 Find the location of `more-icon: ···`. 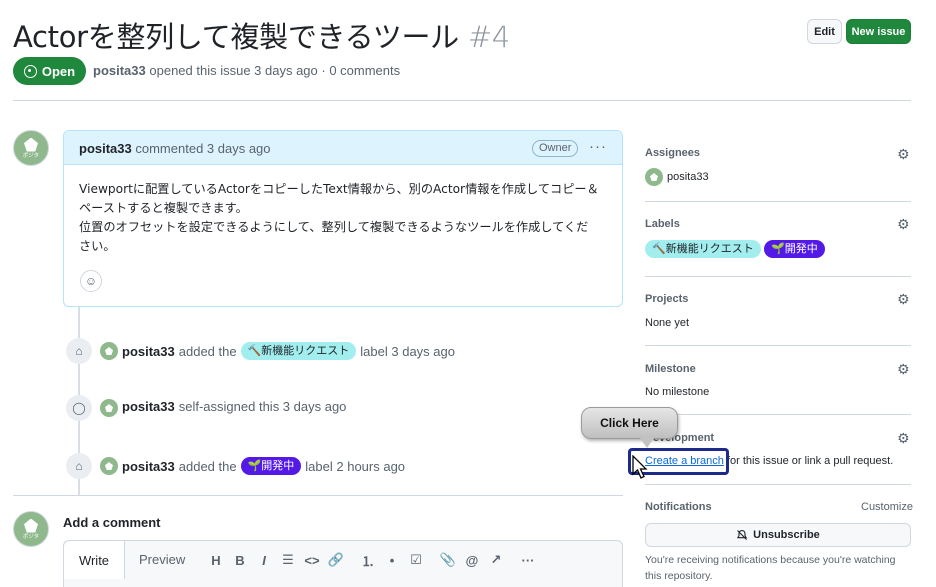

more-icon: ··· is located at coordinates (528, 560).